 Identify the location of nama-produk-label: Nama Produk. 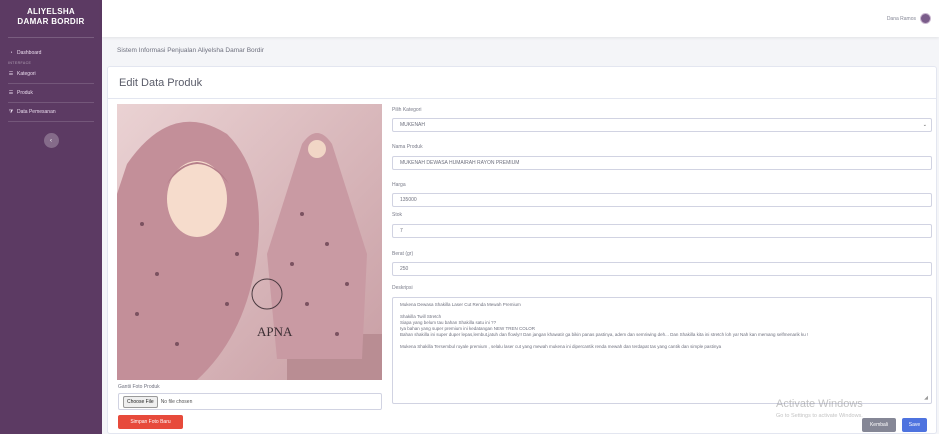
(407, 147).